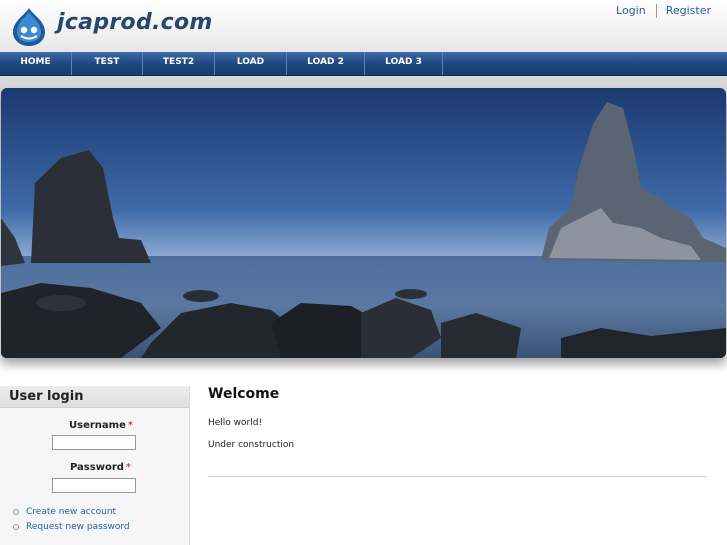  What do you see at coordinates (326, 63) in the screenshot?
I see `nav-item-load-2: LOAD 2` at bounding box center [326, 63].